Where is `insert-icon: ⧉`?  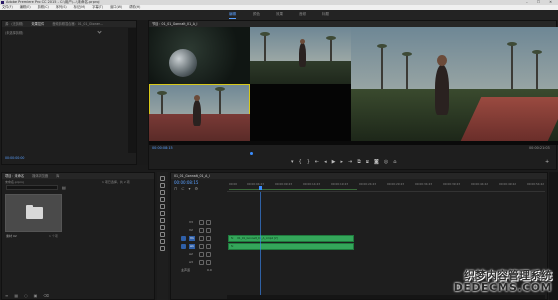
insert-icon: ⧉ is located at coordinates (361, 162).